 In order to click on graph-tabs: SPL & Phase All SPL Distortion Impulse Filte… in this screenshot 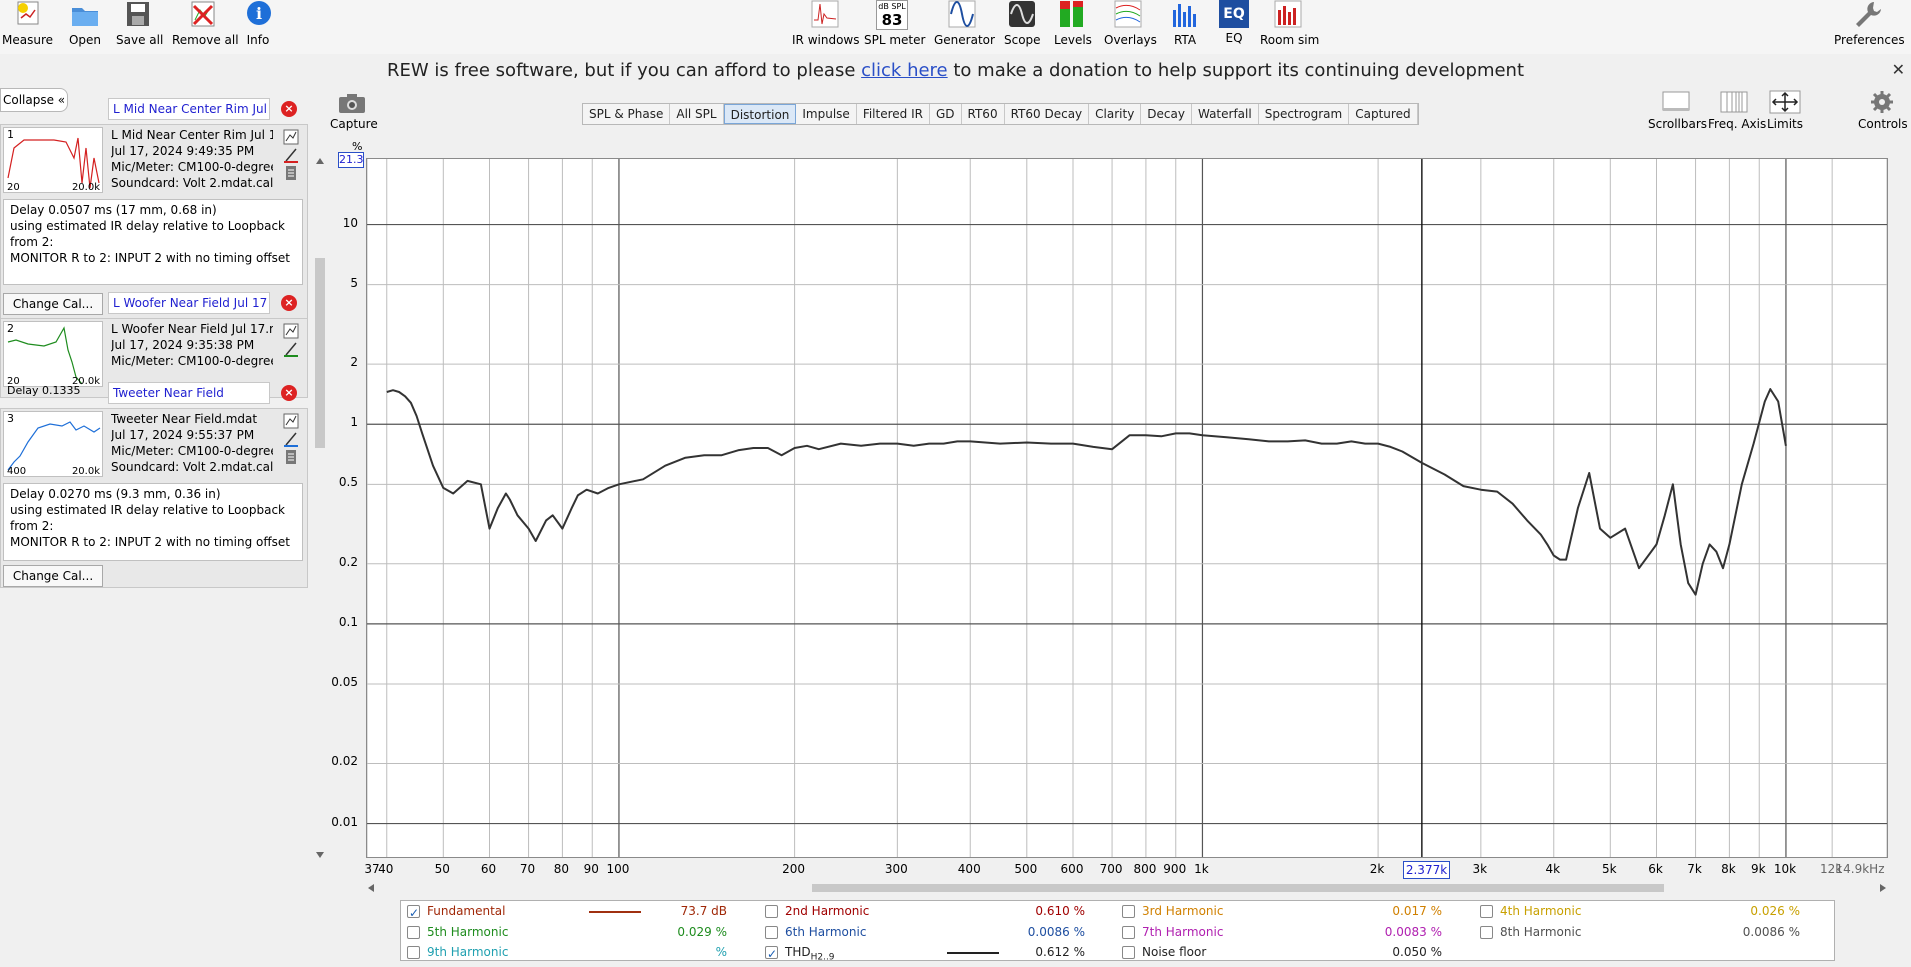, I will do `click(1000, 114)`.